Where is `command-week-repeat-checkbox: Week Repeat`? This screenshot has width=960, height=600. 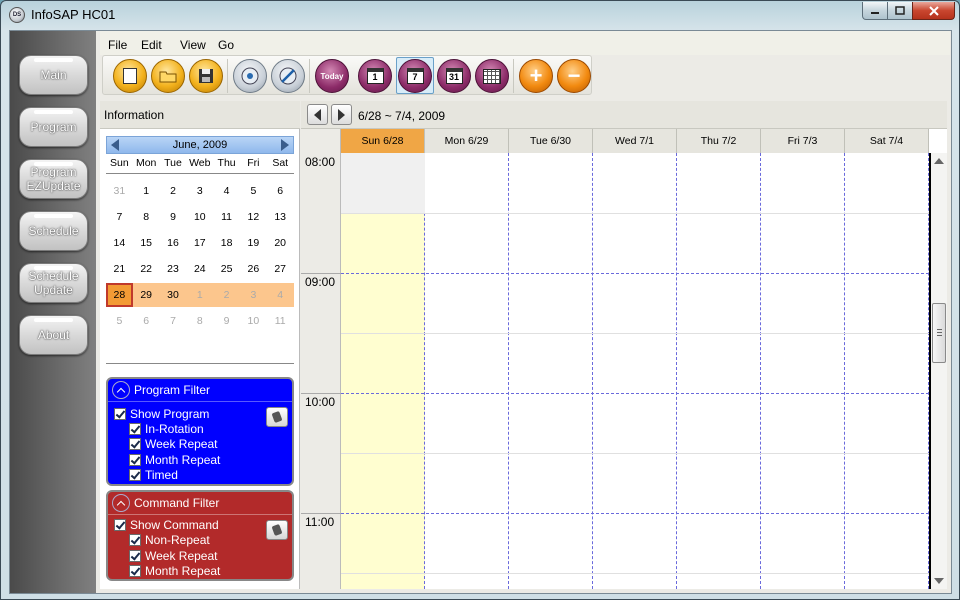
command-week-repeat-checkbox: Week Repeat is located at coordinates (173, 556).